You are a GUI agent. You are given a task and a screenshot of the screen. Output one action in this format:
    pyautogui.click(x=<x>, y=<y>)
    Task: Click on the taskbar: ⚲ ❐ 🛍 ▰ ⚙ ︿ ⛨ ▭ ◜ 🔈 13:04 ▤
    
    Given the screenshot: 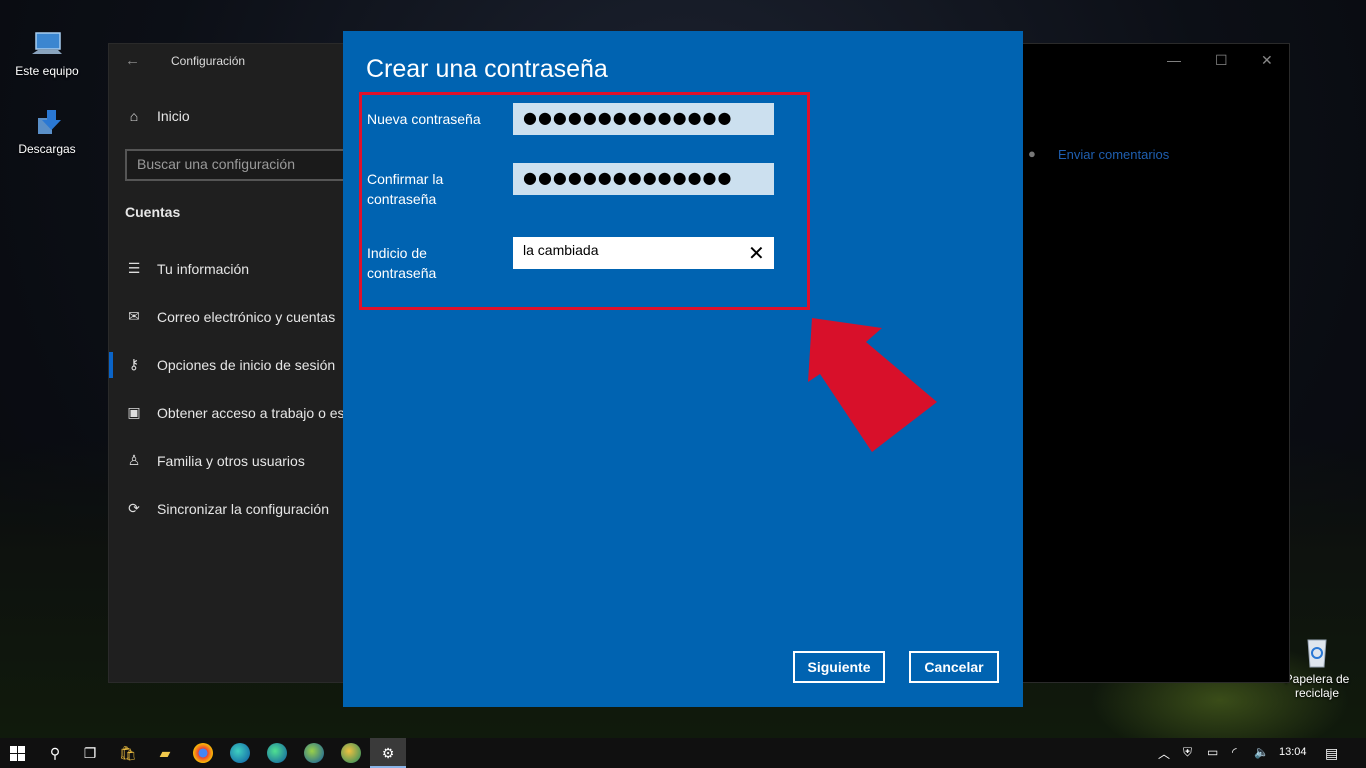 What is the action you would take?
    pyautogui.click(x=683, y=753)
    